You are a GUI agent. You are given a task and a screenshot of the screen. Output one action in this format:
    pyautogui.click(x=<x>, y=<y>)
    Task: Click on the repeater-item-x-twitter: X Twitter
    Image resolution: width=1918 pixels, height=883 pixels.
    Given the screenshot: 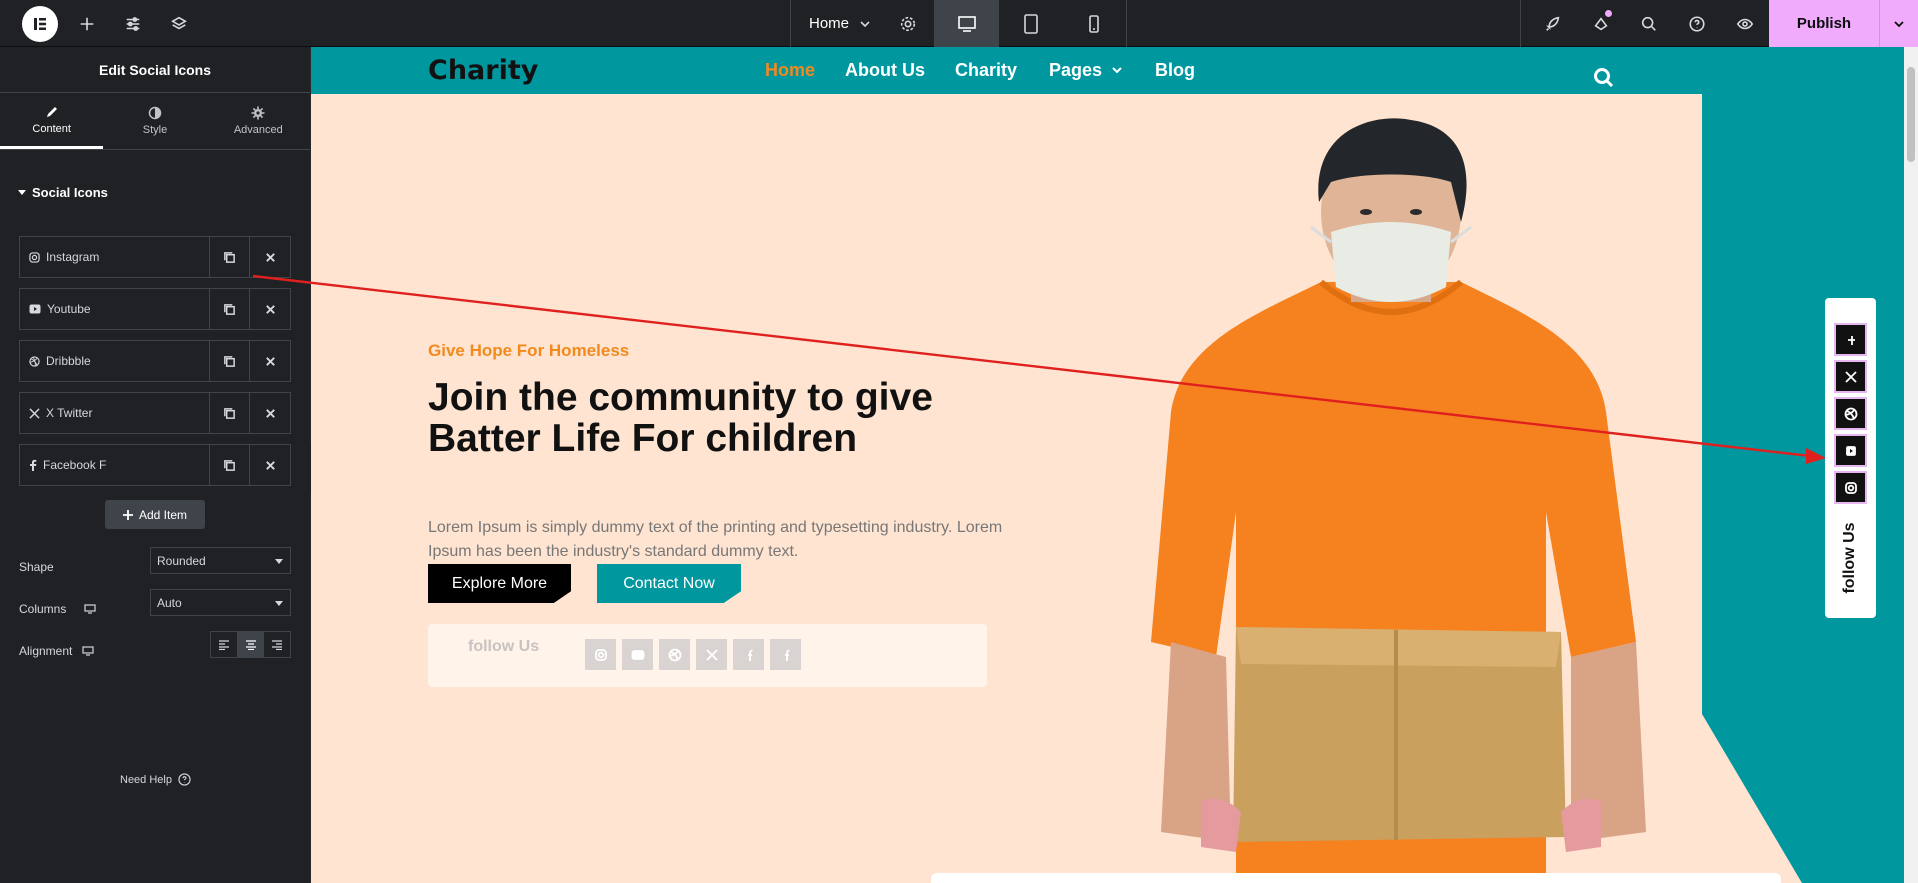 What is the action you would take?
    pyautogui.click(x=155, y=413)
    